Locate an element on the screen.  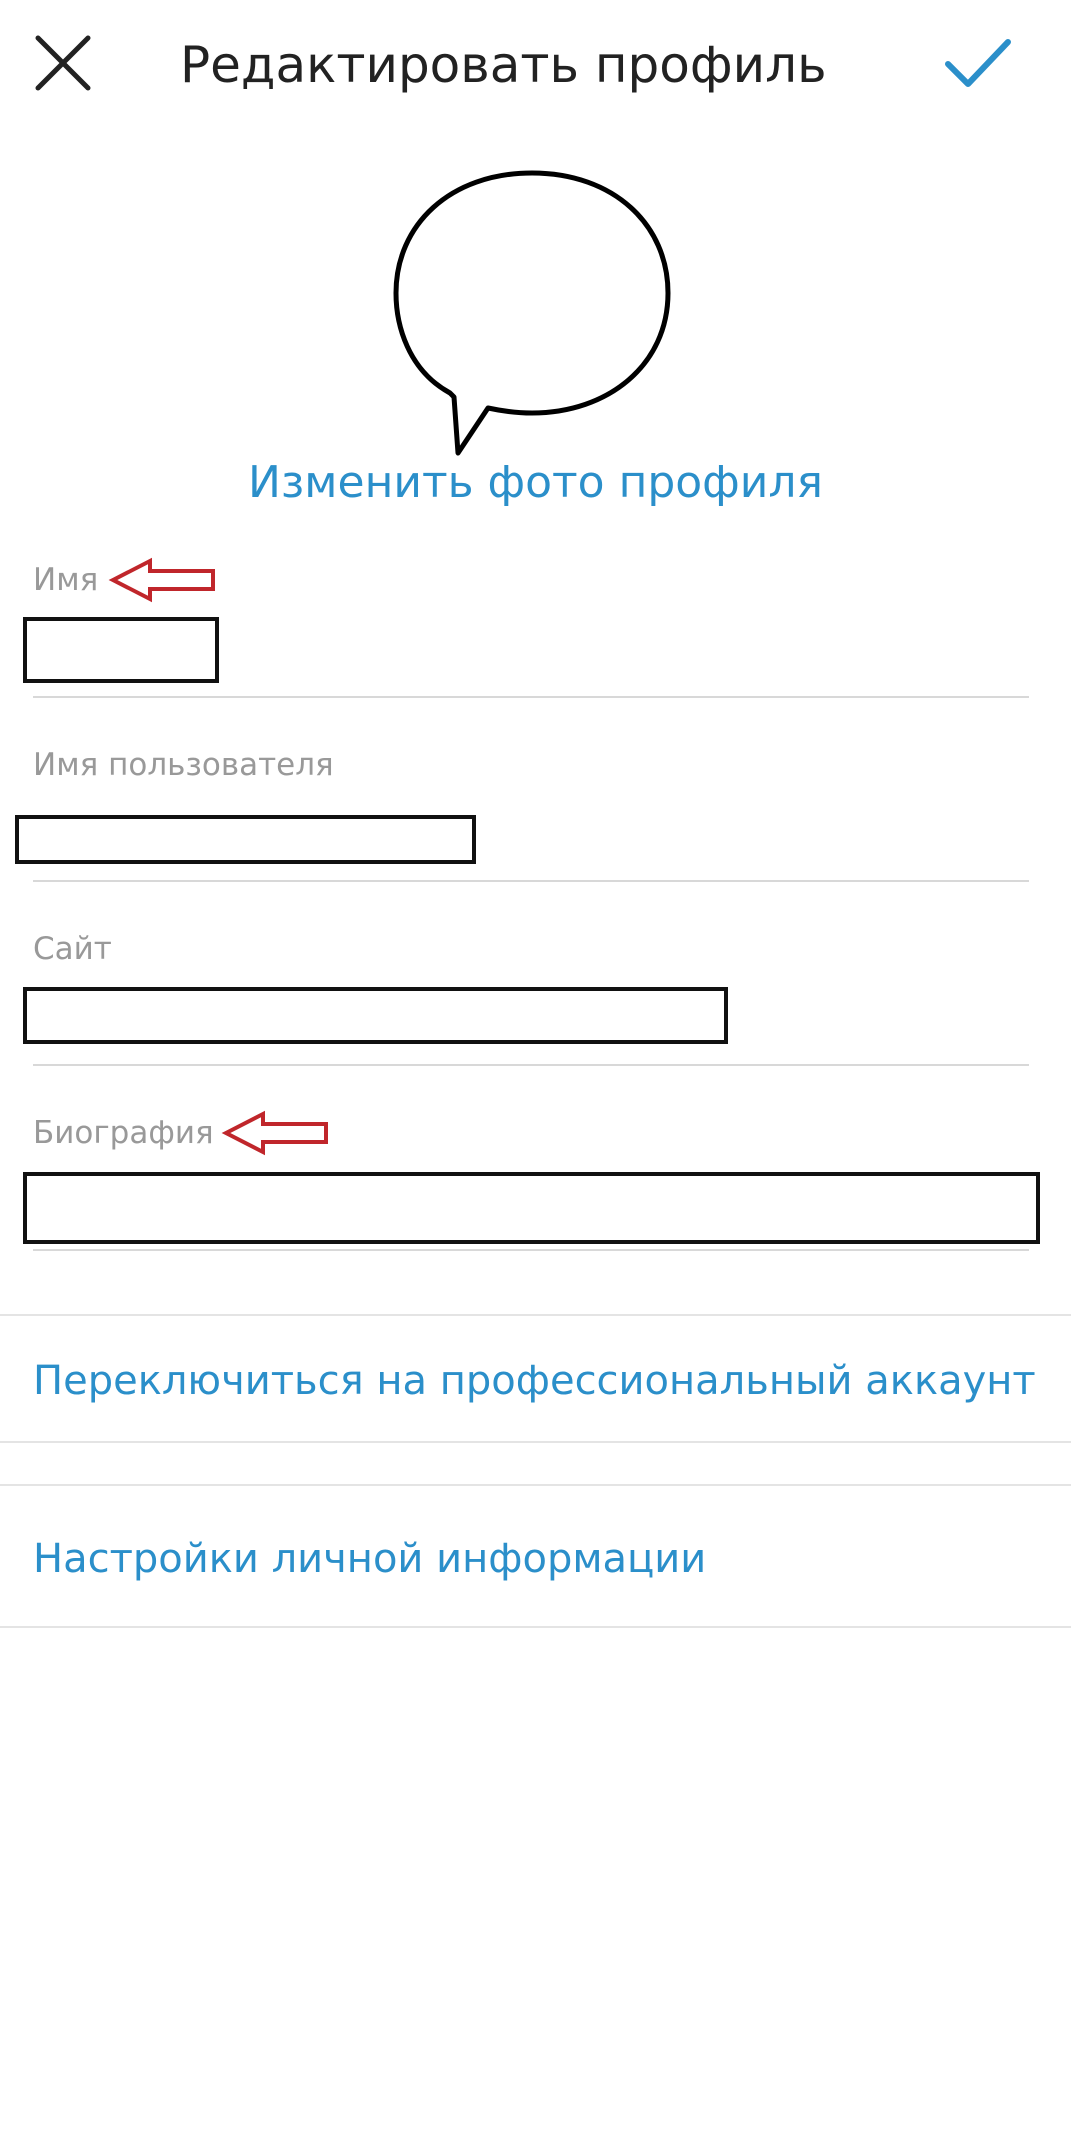
speech-bubble-icon is located at coordinates (532, 313).